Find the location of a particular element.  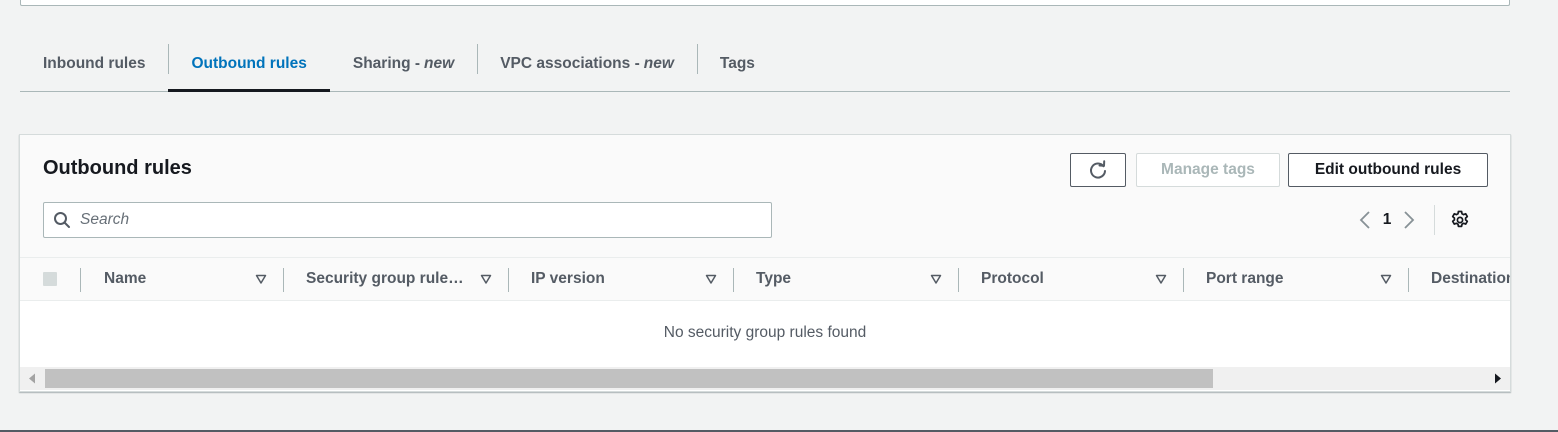

column-header-name: Name is located at coordinates (179, 279).